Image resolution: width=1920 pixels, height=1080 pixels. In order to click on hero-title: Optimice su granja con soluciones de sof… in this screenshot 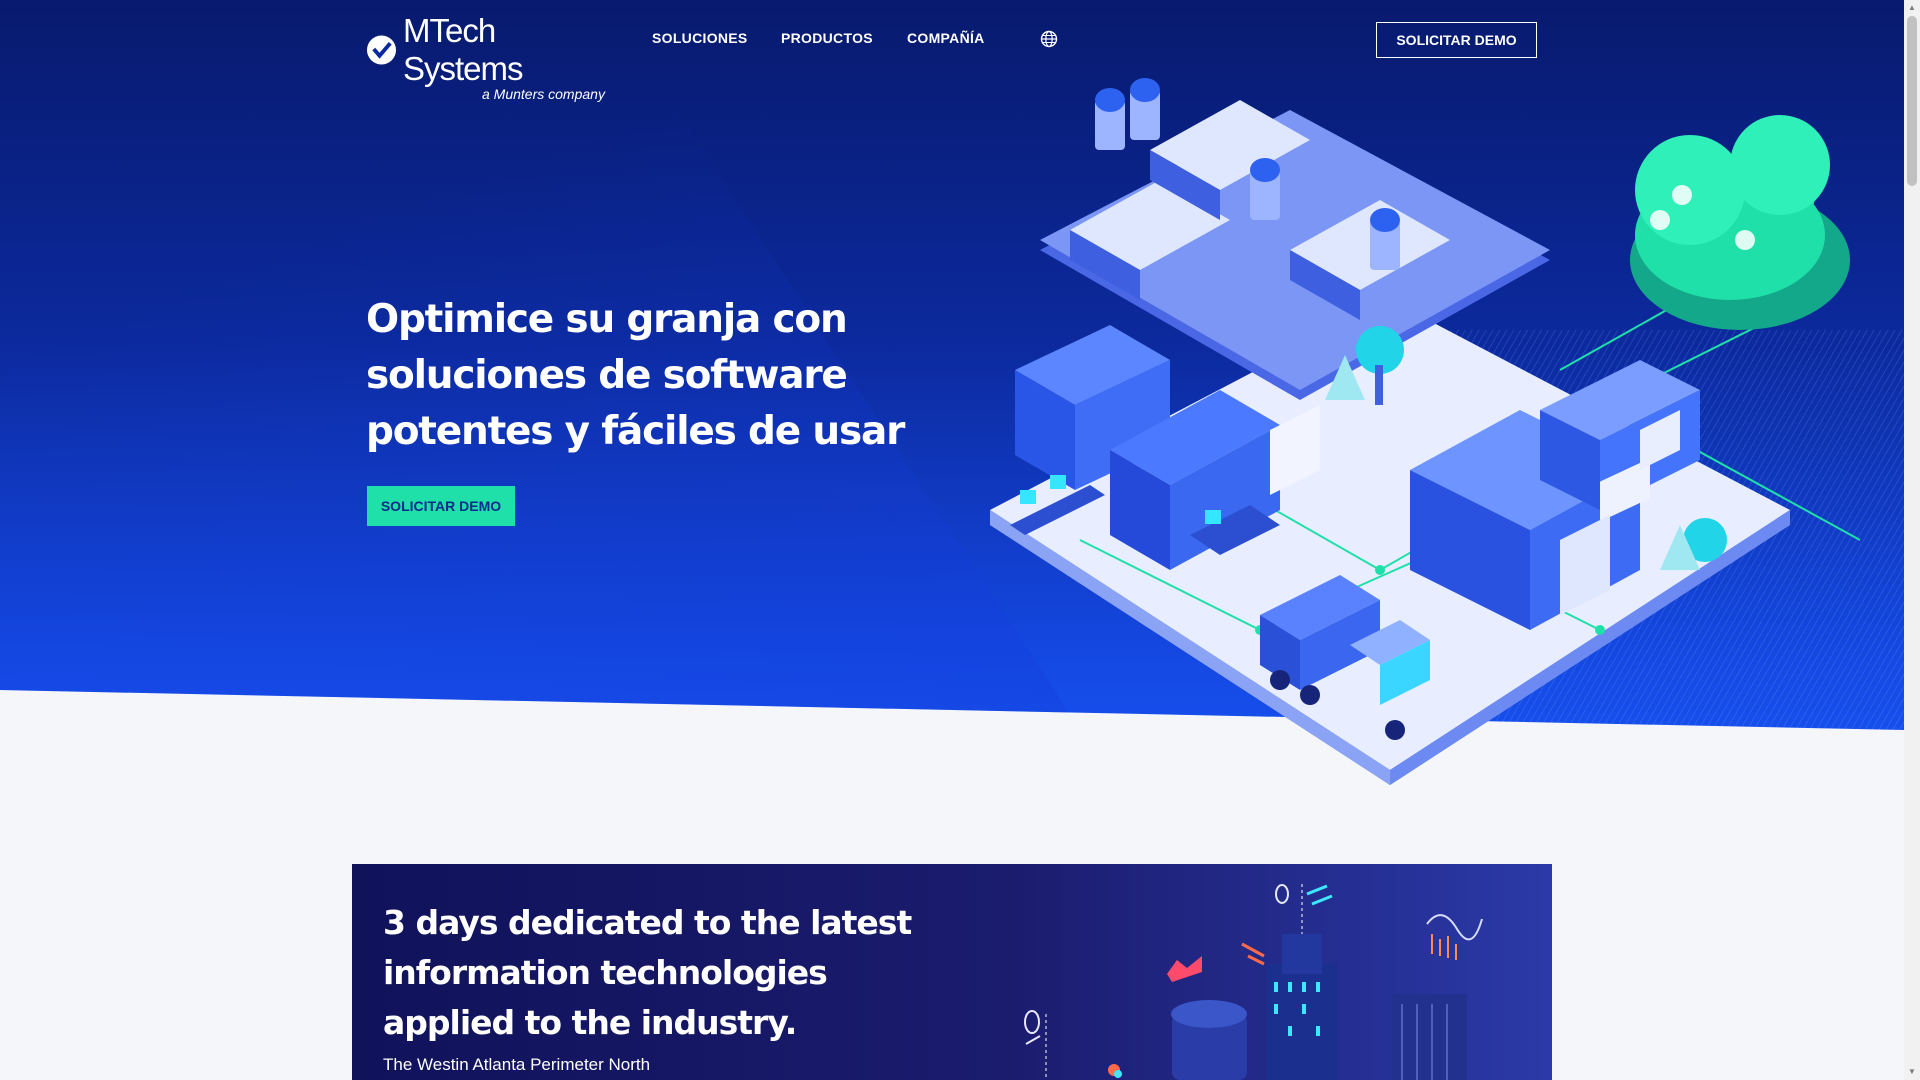, I will do `click(635, 375)`.